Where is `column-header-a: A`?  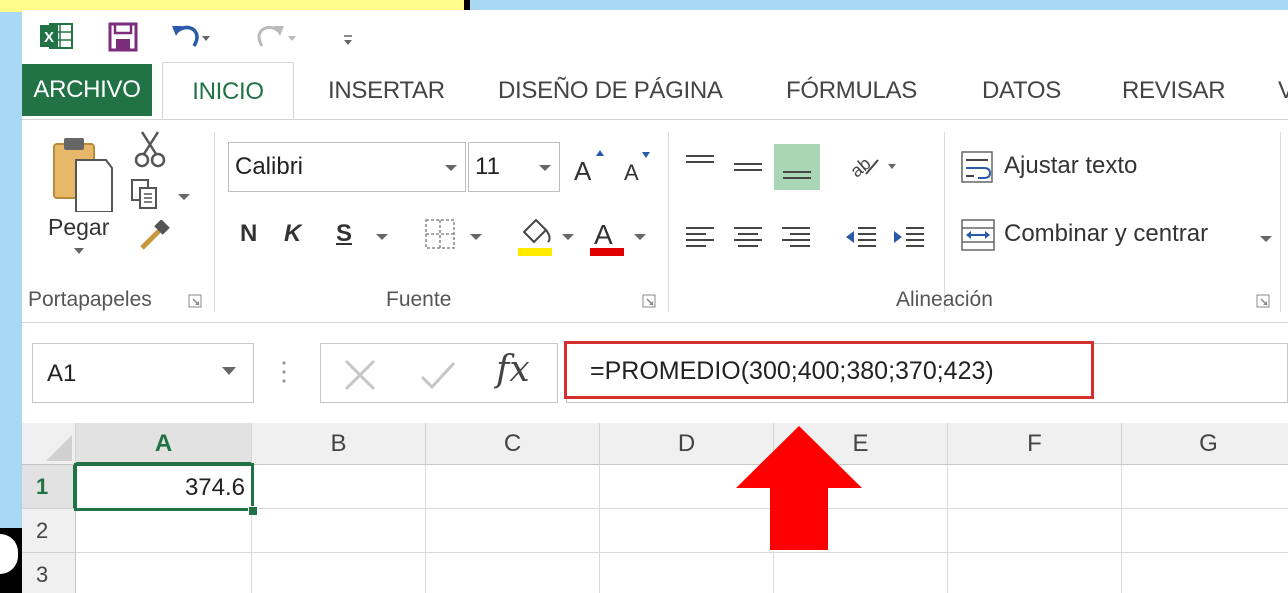 column-header-a: A is located at coordinates (164, 444).